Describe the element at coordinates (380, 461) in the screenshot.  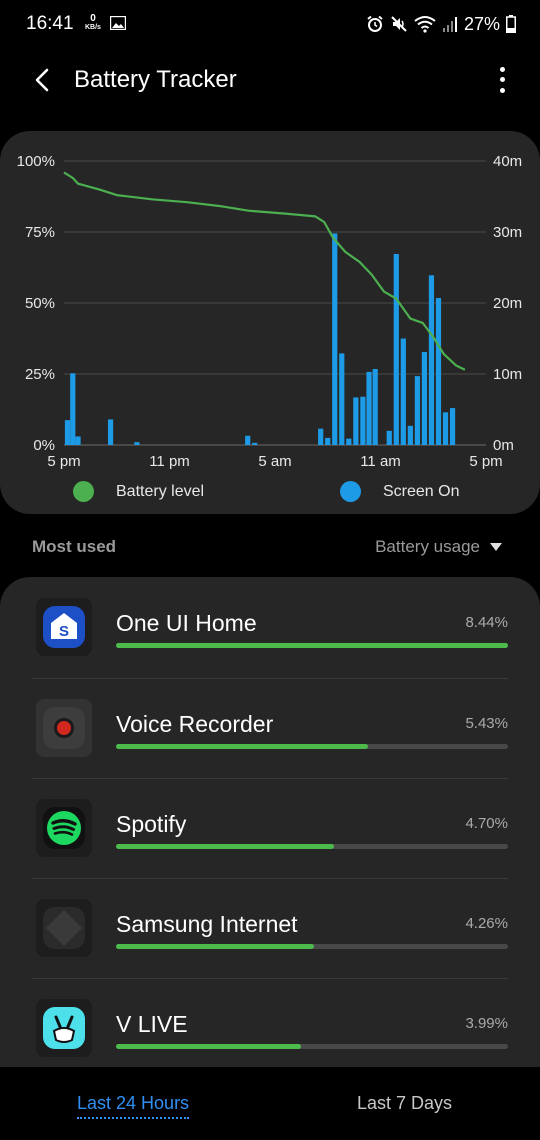
I see `x-tick-label: 11 am` at that location.